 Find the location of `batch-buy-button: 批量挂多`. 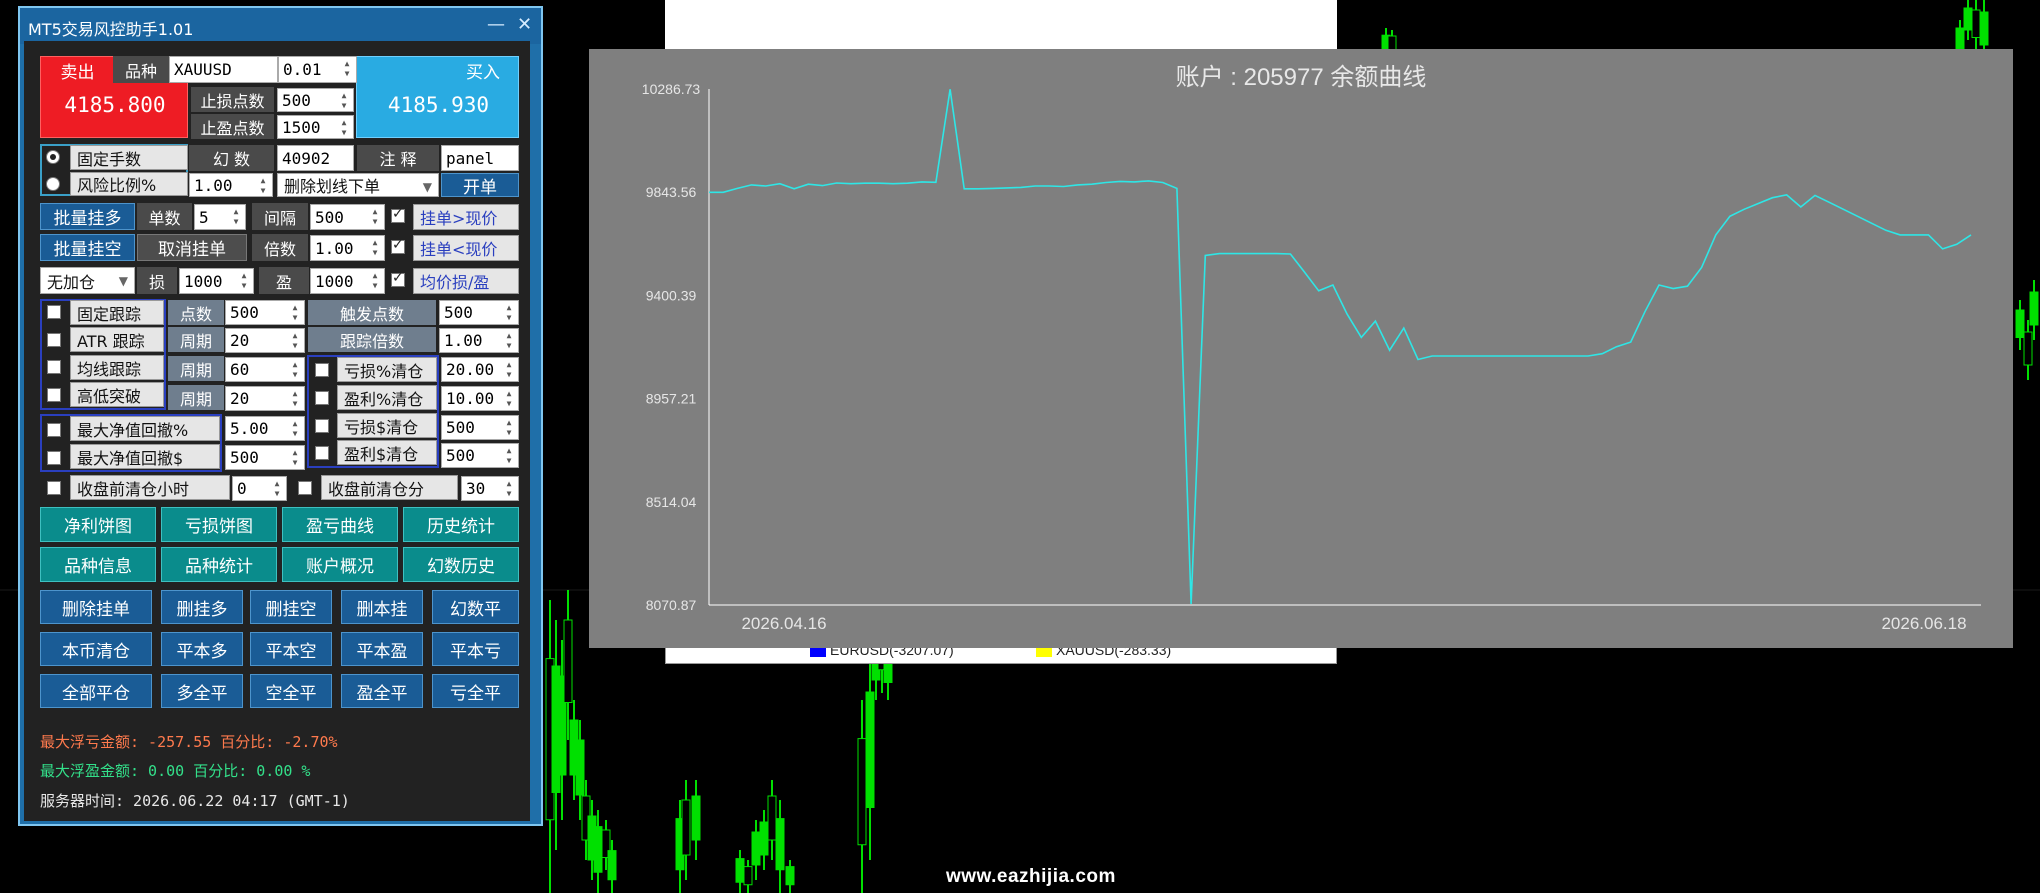

batch-buy-button: 批量挂多 is located at coordinates (87, 216).